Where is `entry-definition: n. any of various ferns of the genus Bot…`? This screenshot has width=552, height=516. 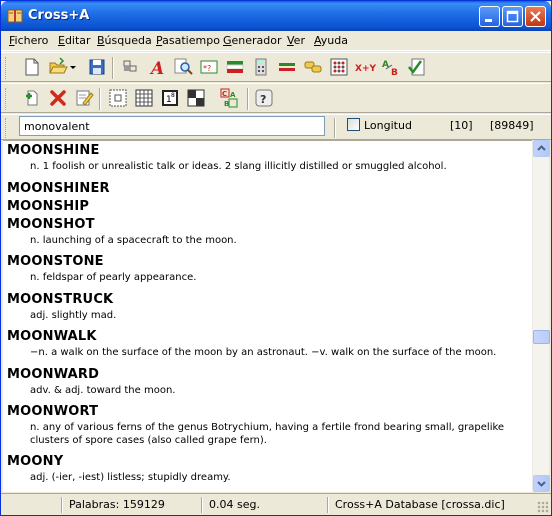 entry-definition: n. any of various ferns of the genus Bot… is located at coordinates (267, 434).